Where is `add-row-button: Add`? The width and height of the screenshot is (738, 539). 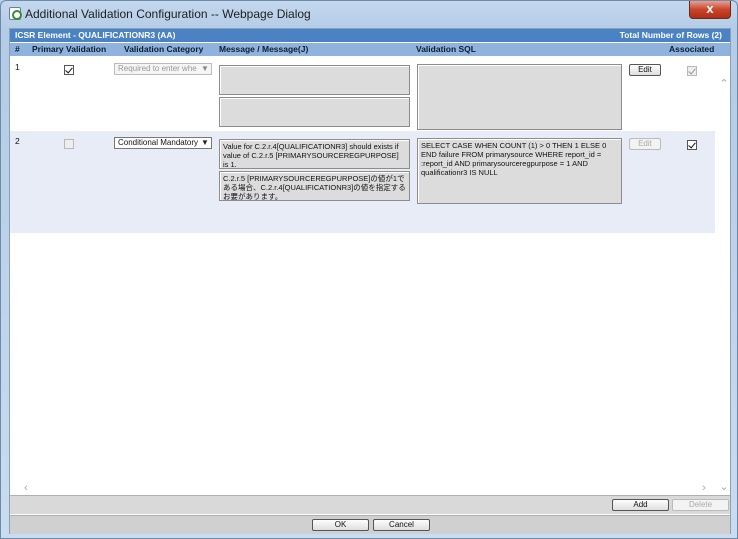 add-row-button: Add is located at coordinates (640, 505).